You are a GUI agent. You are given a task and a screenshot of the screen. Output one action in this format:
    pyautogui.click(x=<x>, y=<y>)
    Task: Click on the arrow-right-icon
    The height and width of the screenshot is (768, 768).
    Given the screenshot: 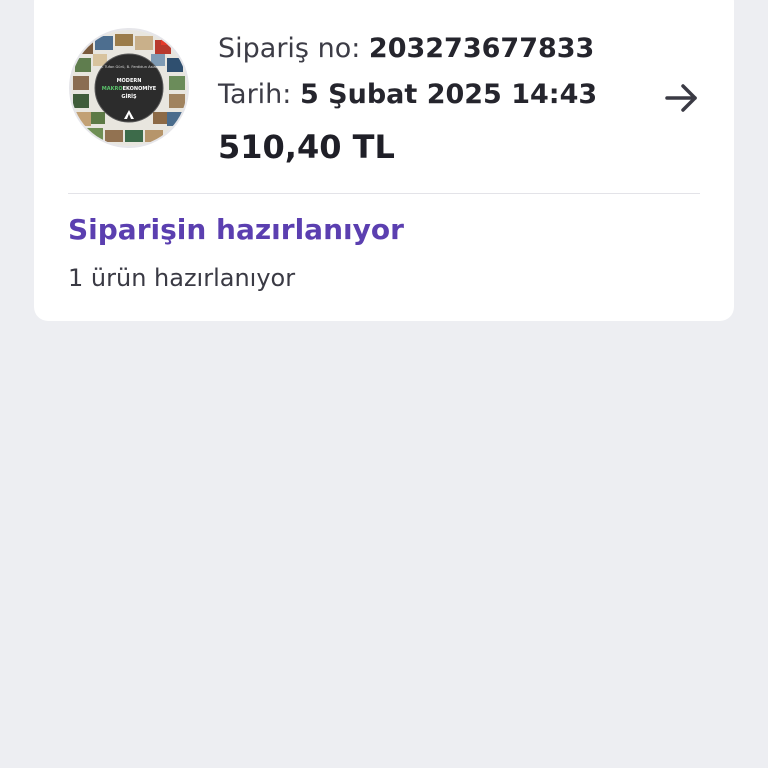 What is the action you would take?
    pyautogui.click(x=682, y=98)
    